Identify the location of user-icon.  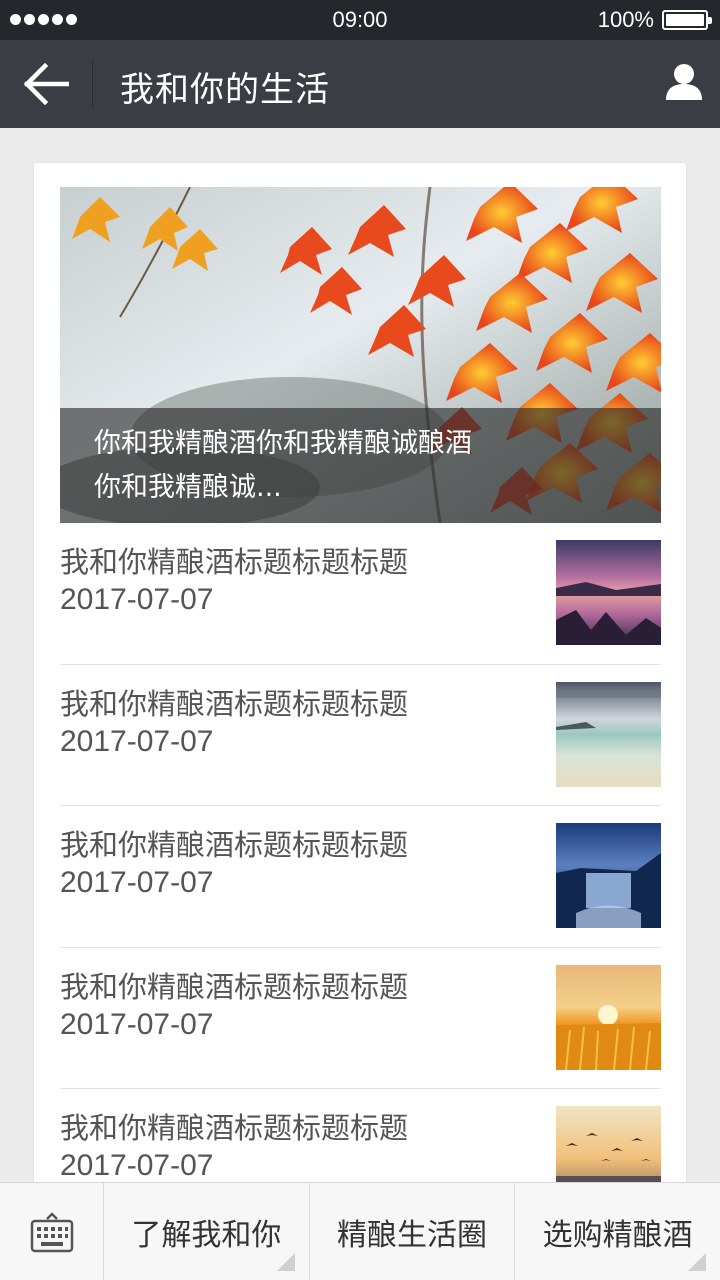
(684, 82).